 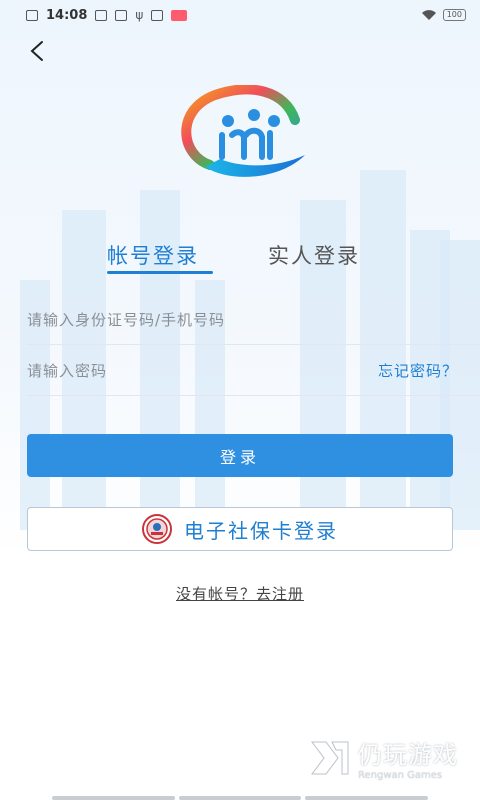 What do you see at coordinates (400, 775) in the screenshot?
I see `watermark-subtitle: Rengwan Games` at bounding box center [400, 775].